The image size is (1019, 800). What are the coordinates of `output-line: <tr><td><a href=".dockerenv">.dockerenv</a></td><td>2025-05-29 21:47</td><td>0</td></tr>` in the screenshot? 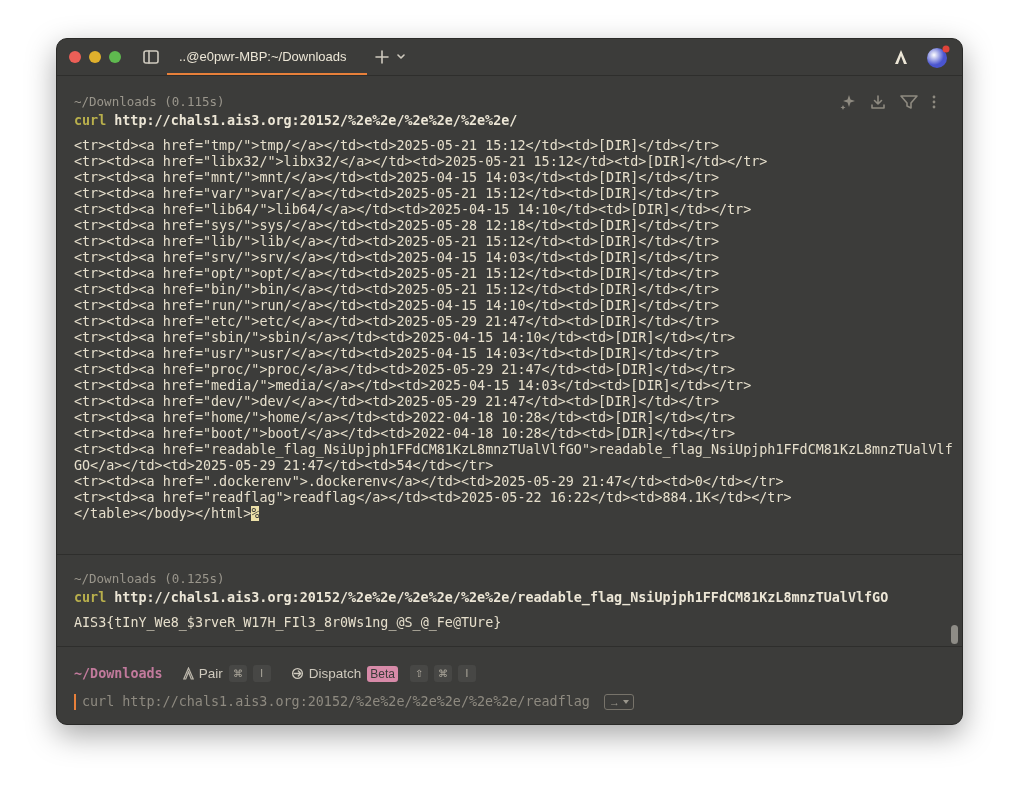 It's located at (429, 482).